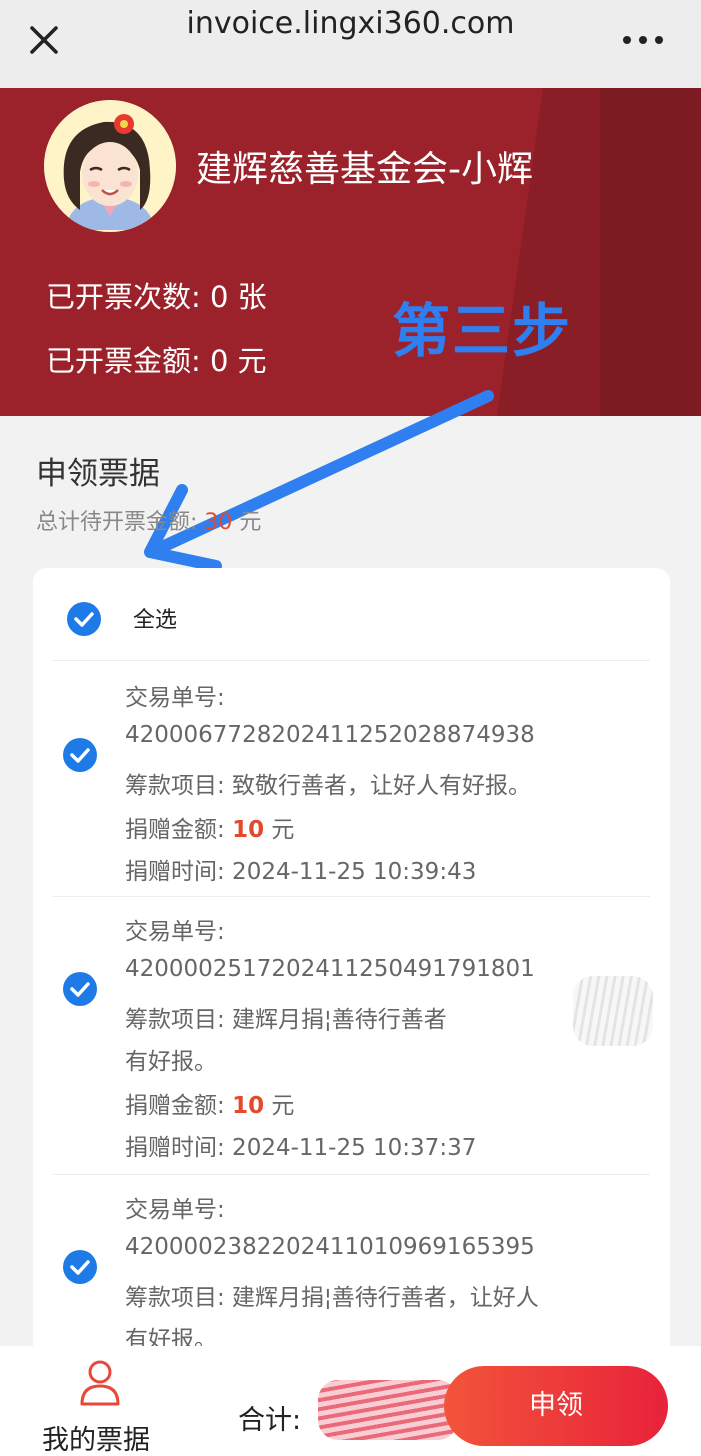 The image size is (701, 1456). Describe the element at coordinates (364, 169) in the screenshot. I see `organization-name: 建辉慈善基金会-小辉` at that location.